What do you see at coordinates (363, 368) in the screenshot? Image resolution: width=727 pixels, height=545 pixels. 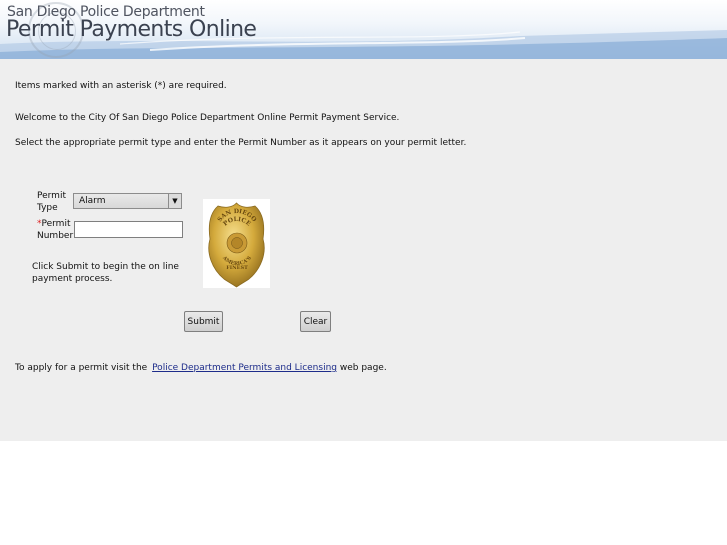 I see `apply-suffix-text: web page.` at bounding box center [363, 368].